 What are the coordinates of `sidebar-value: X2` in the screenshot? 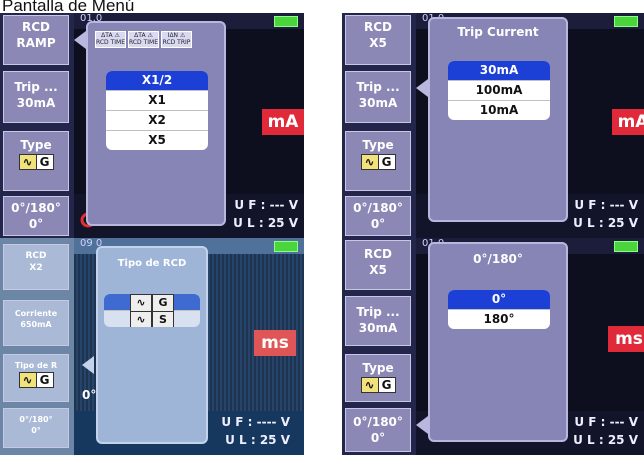 It's located at (36, 268).